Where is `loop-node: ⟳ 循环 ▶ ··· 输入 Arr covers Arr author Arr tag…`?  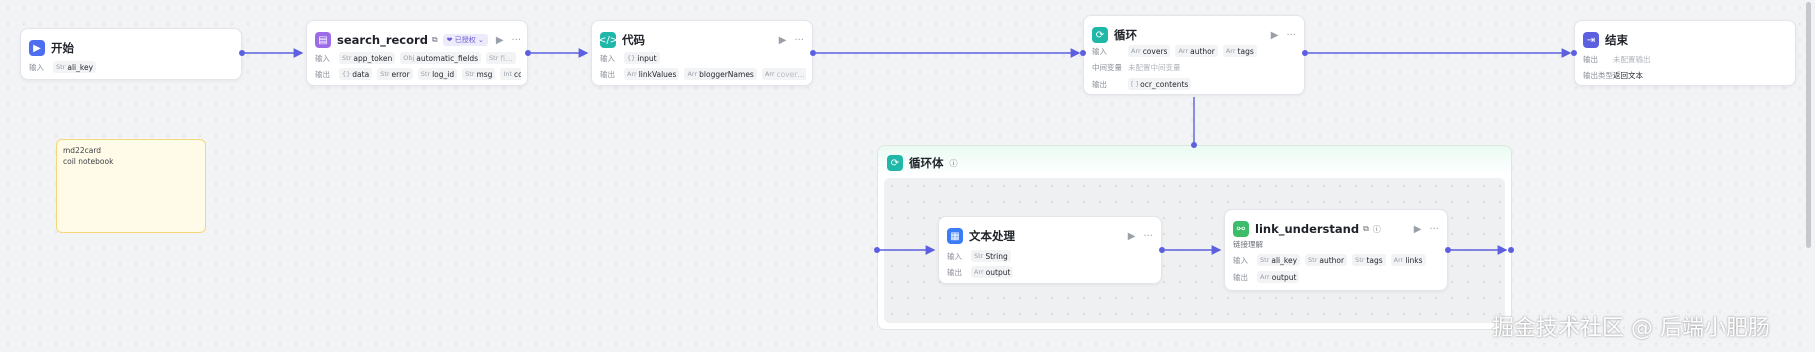
loop-node: ⟳ 循环 ▶ ··· 输入 Arr covers Arr author Arr tag… is located at coordinates (1194, 55).